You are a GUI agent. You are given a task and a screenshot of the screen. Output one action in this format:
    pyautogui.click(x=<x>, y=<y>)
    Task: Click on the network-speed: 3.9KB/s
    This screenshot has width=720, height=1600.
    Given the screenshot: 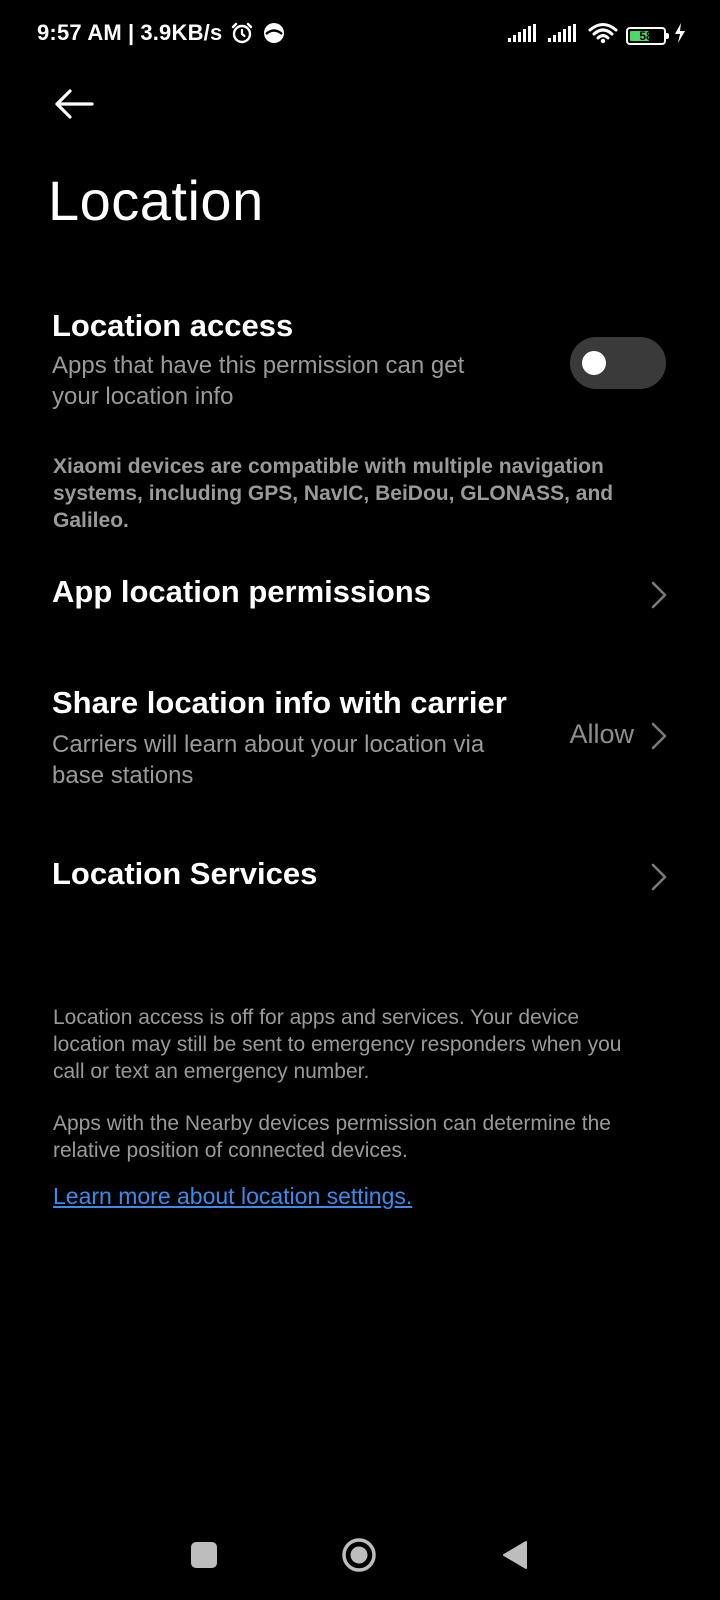 What is the action you would take?
    pyautogui.click(x=181, y=32)
    